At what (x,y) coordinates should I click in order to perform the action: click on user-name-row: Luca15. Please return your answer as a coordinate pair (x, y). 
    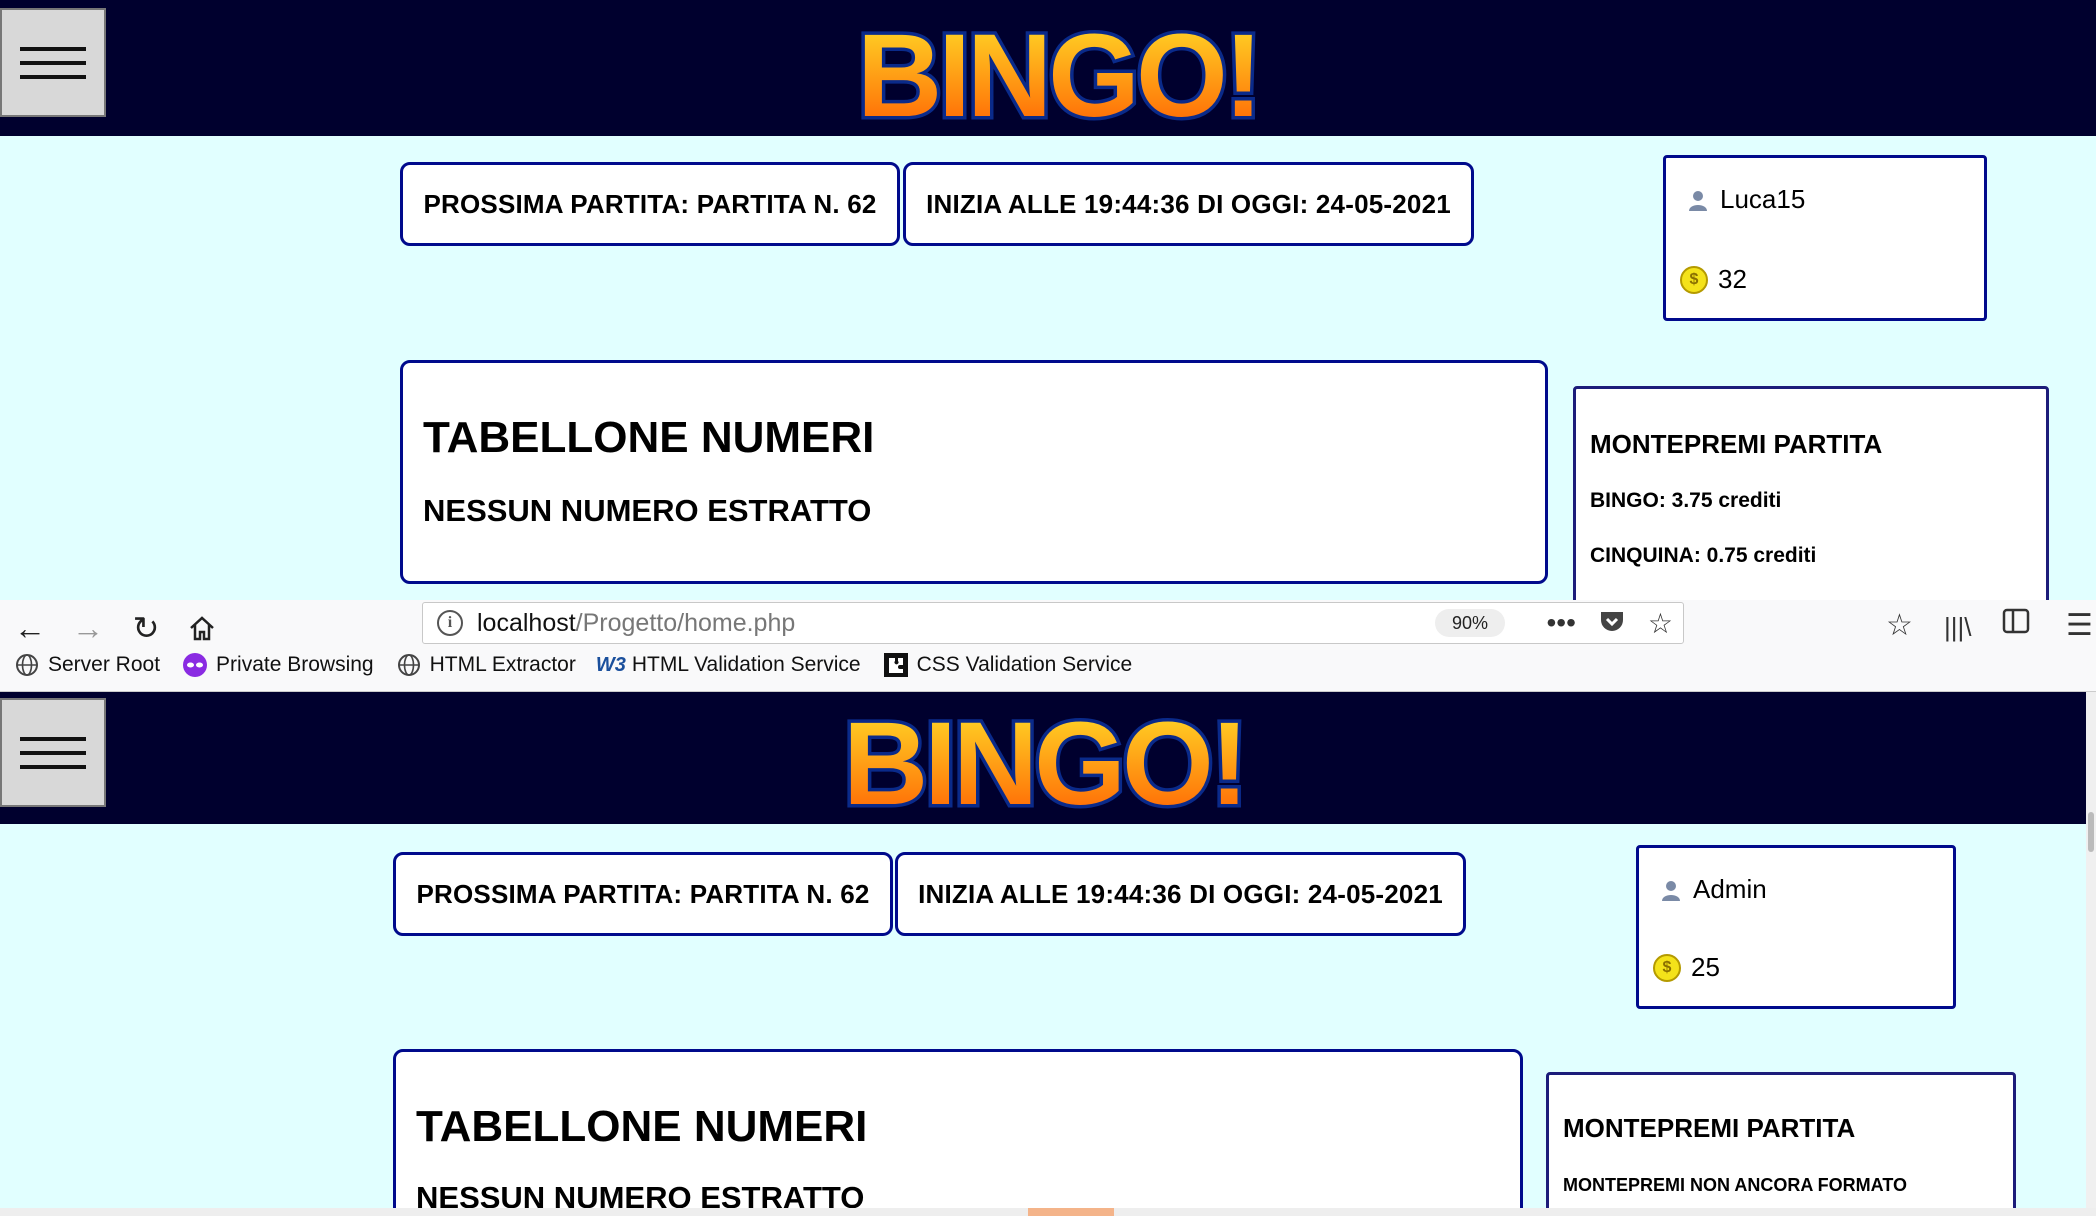
    Looking at the image, I should click on (1745, 199).